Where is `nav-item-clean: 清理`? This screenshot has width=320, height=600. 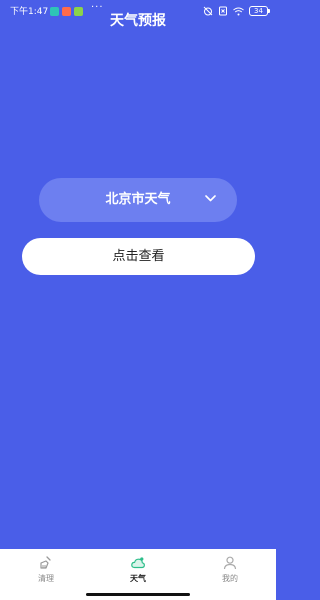
nav-item-clean: 清理 is located at coordinates (46, 574).